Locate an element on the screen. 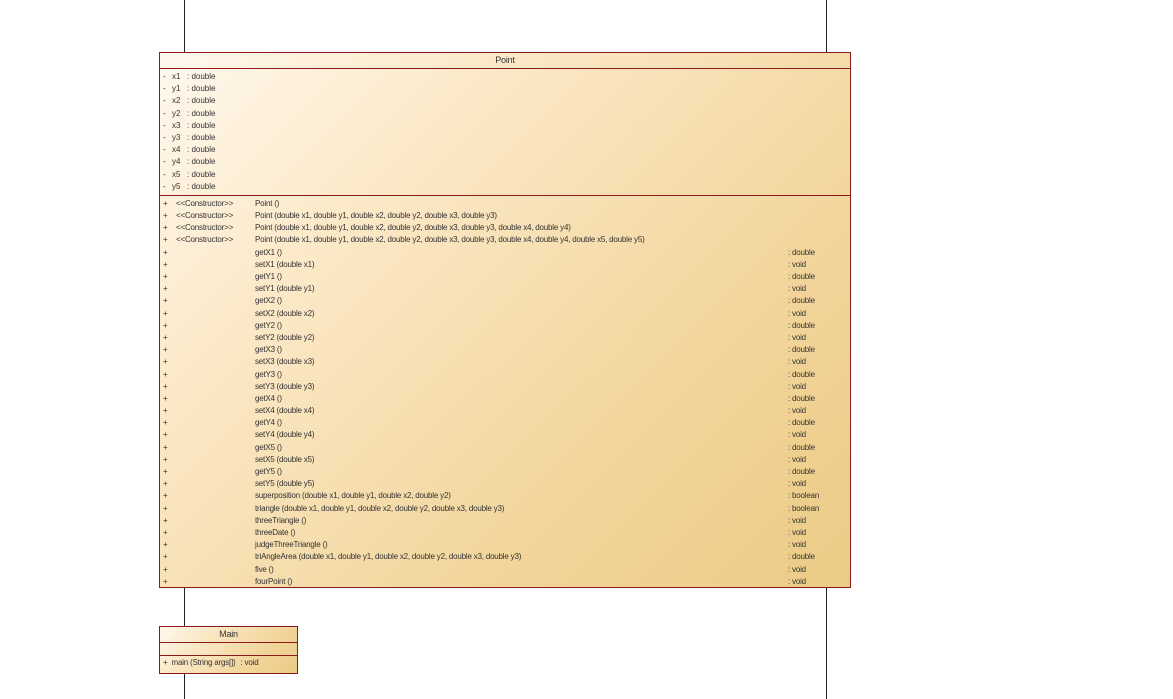  attribute-row: - x2: double is located at coordinates (506, 101).